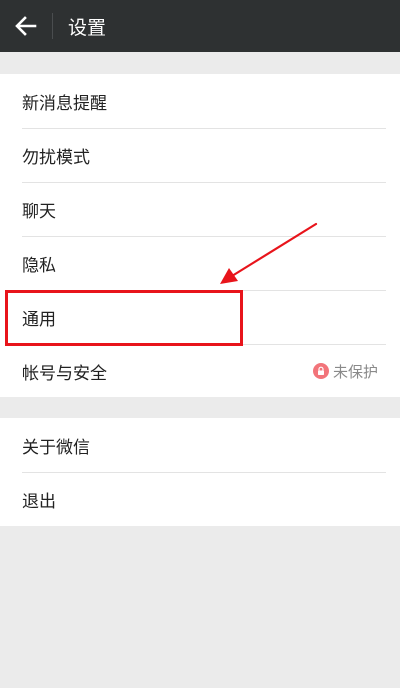  I want to click on settings-item-label: 聊天, so click(39, 211).